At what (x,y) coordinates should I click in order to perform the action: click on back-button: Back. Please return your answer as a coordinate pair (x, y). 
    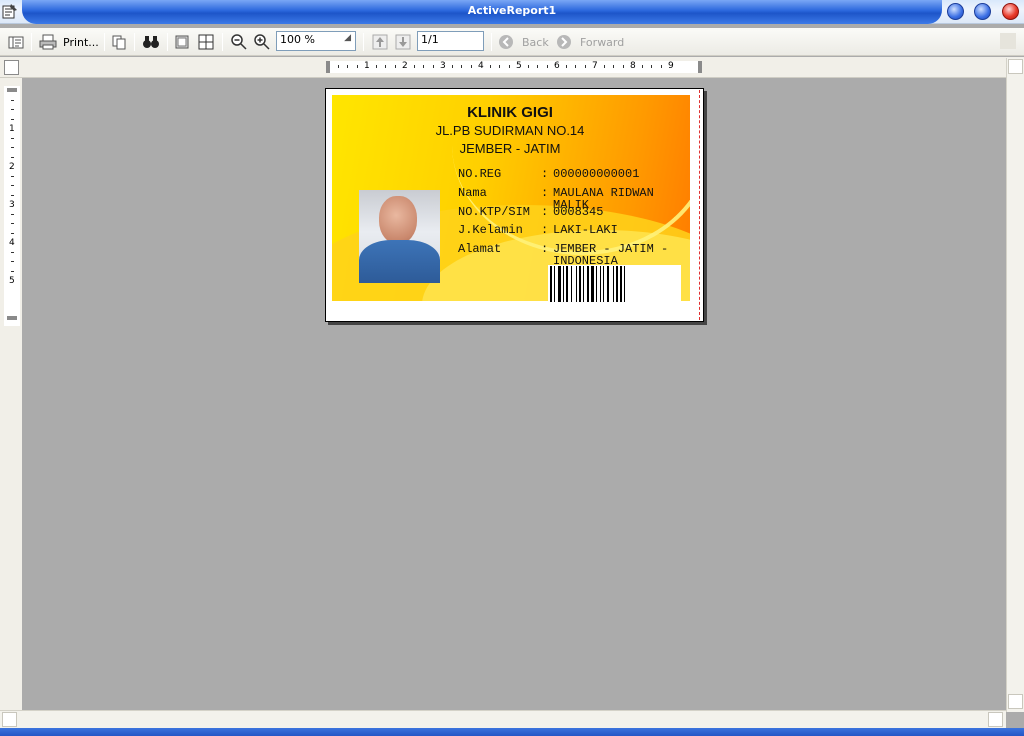
    Looking at the image, I should click on (535, 42).